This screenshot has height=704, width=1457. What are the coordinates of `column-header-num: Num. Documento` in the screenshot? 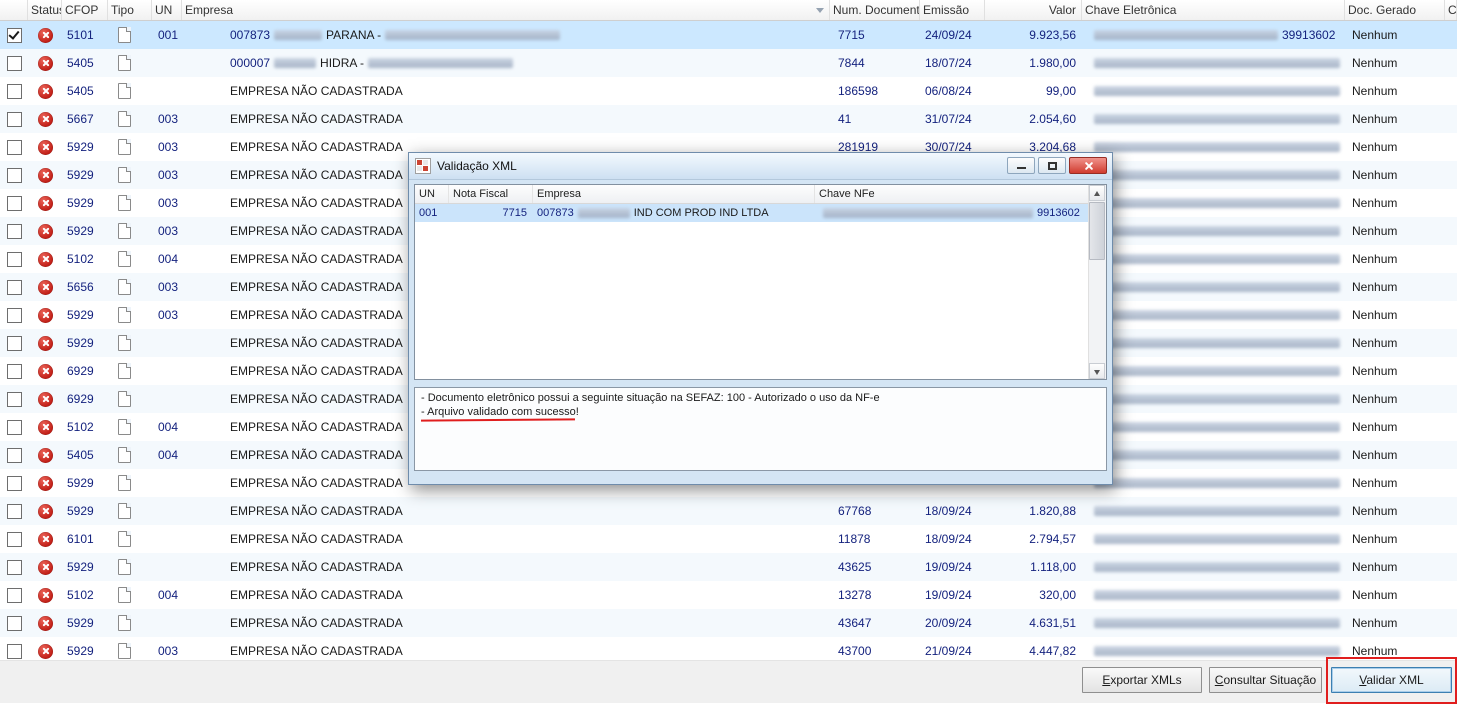 It's located at (875, 10).